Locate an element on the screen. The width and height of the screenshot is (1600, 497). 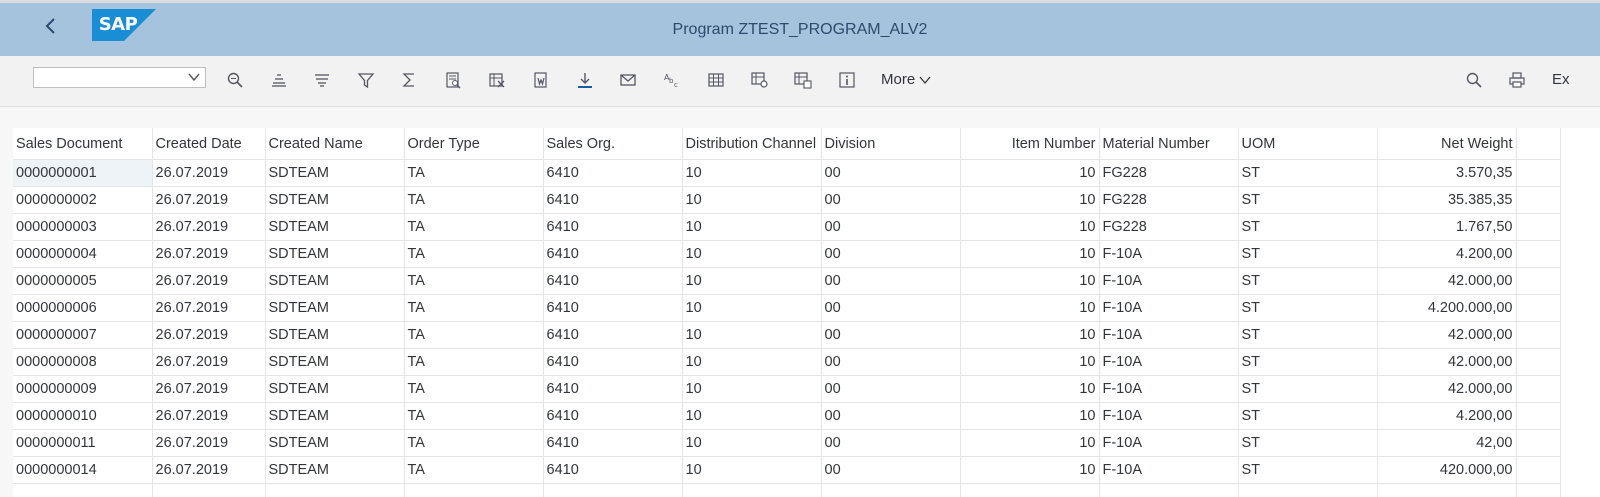
table-cell: 0000000005 is located at coordinates (83, 281).